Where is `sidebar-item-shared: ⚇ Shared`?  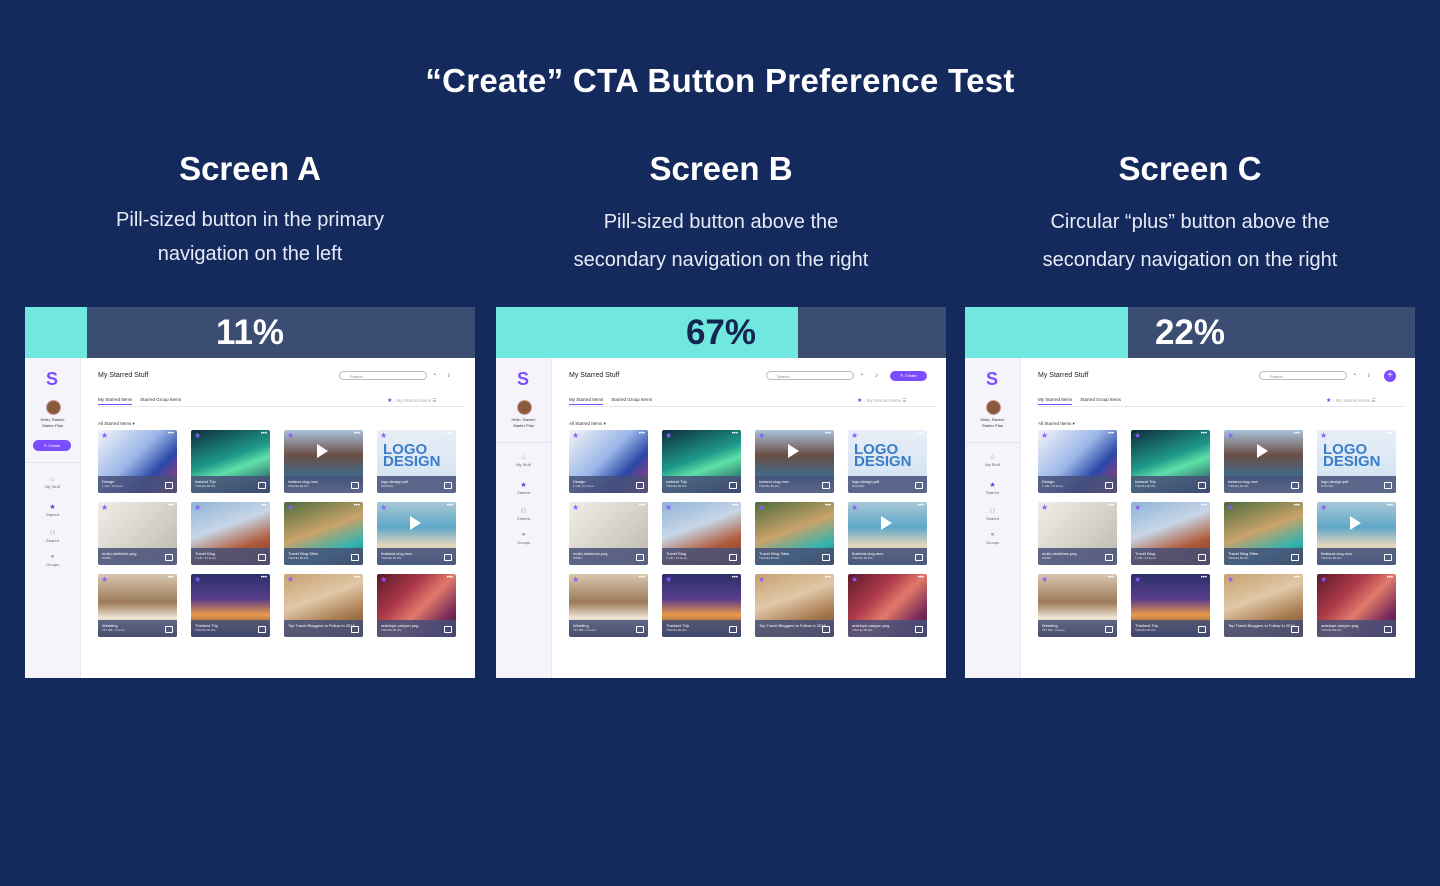
sidebar-item-shared: ⚇ Shared is located at coordinates (992, 514).